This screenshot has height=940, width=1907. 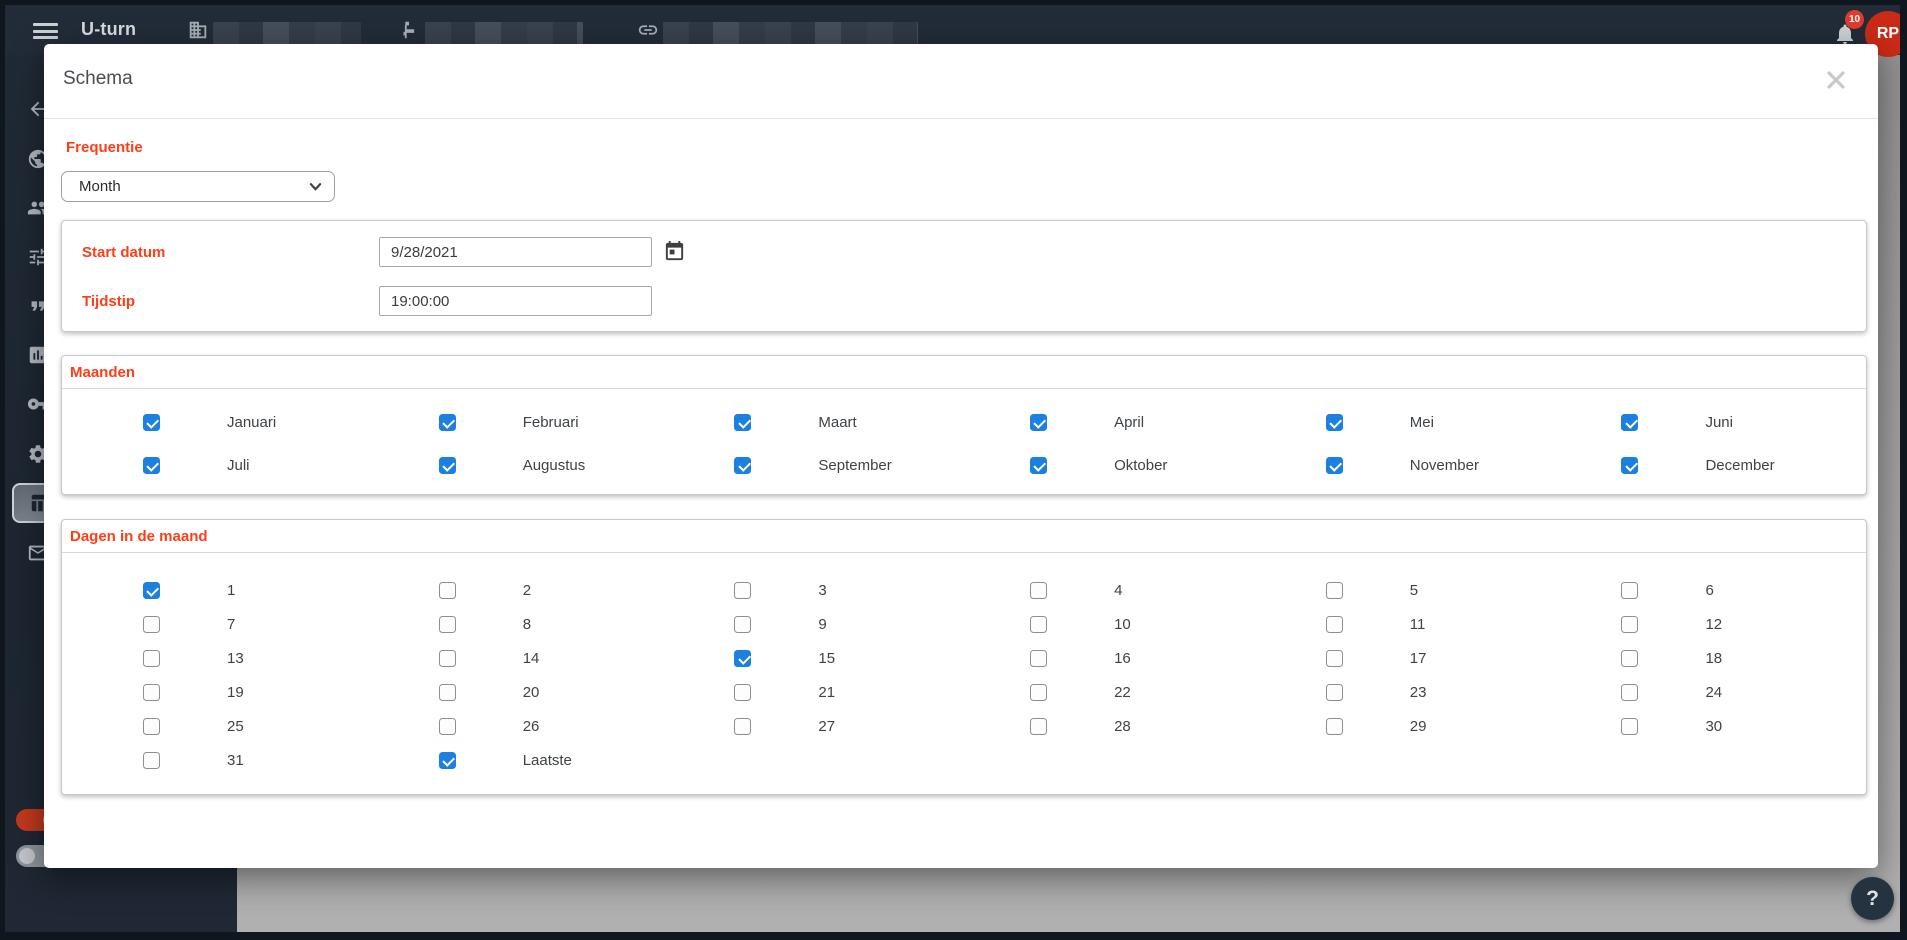 I want to click on month-item-mei: Mei, so click(x=1473, y=422).